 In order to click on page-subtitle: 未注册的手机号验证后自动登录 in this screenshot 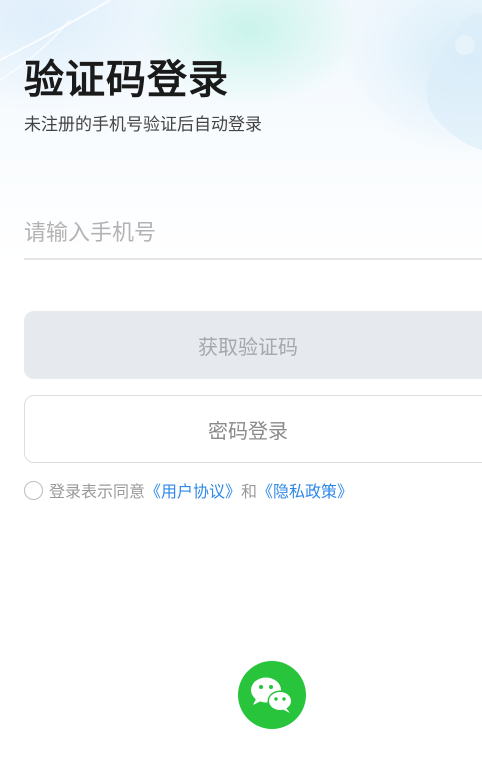, I will do `click(143, 125)`.